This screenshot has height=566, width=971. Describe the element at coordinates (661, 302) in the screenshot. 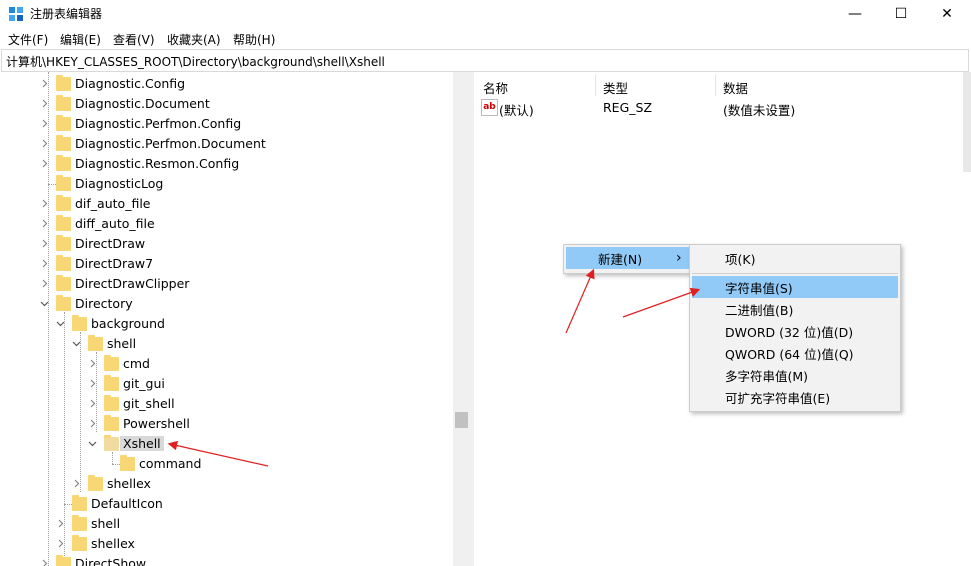

I see `annotation-arrow-string-value` at that location.